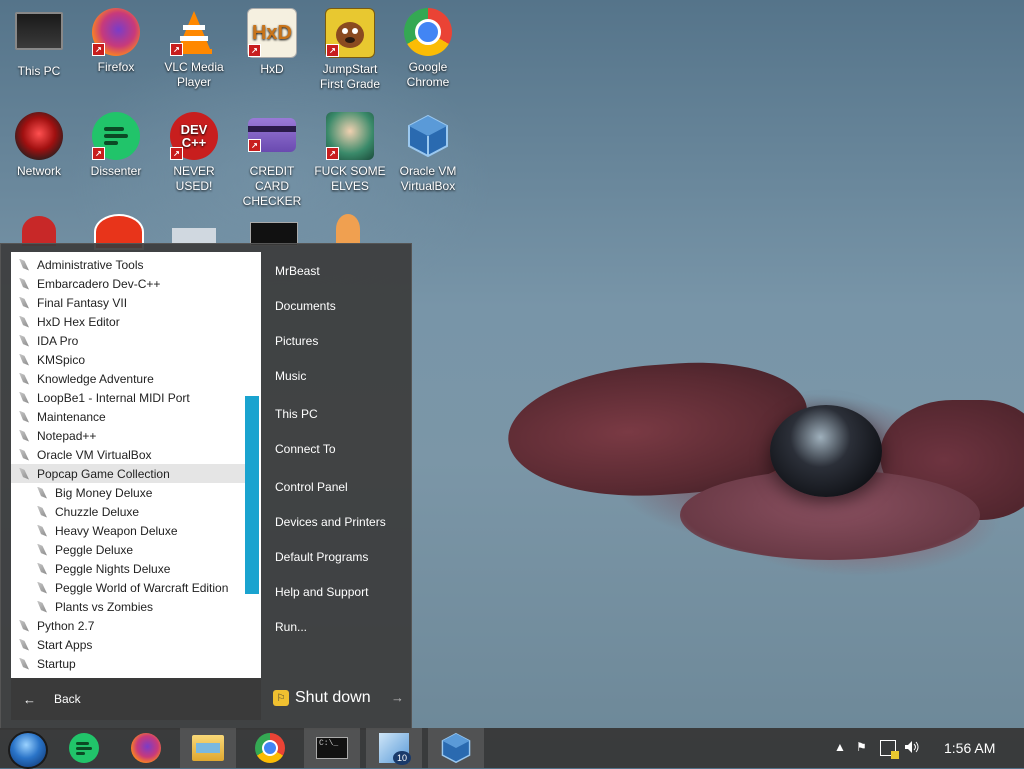 This screenshot has width=1024, height=769. I want to click on program-label: Maintenance, so click(71, 416).